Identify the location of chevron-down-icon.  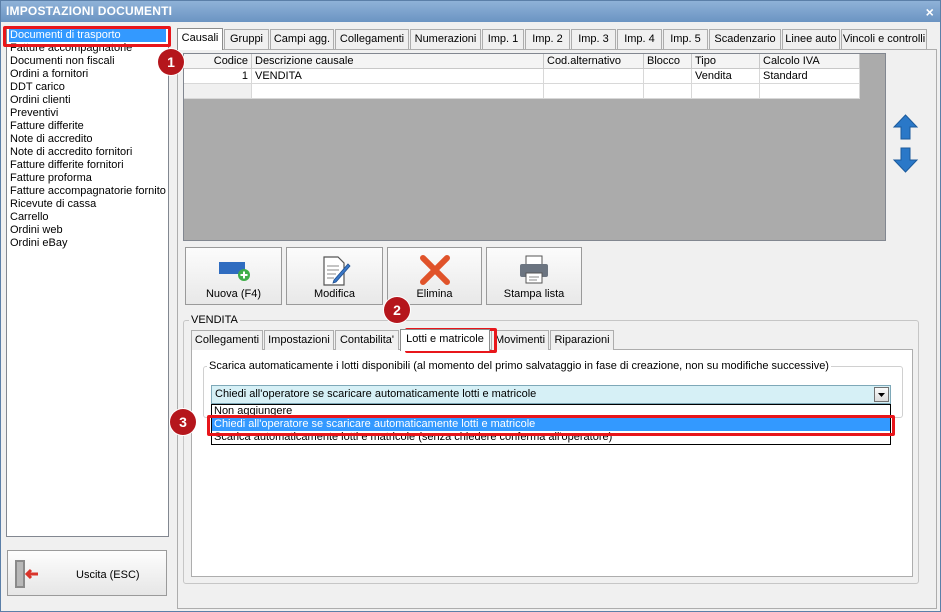
(881, 395).